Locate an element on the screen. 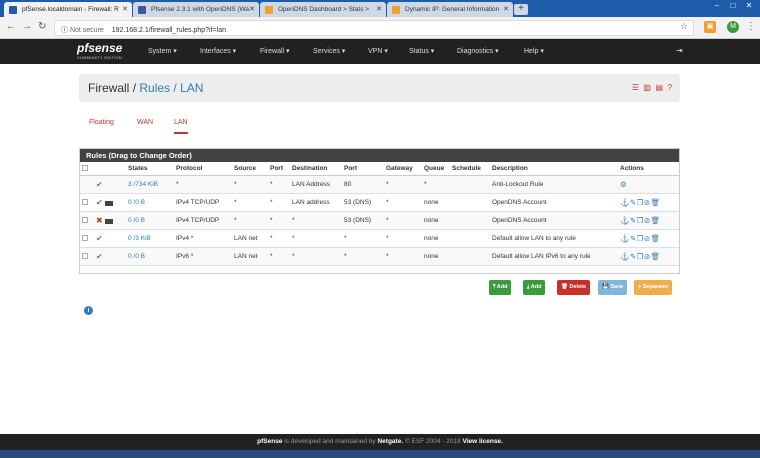  row-states: 3 /734 KiB is located at coordinates (150, 184).